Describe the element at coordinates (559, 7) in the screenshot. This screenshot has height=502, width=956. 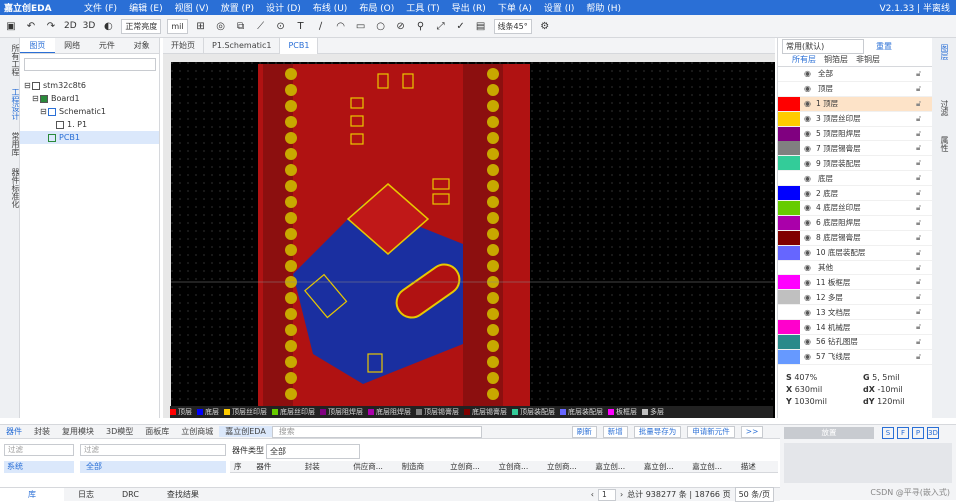
I see `menu-settings: 设置 (I)` at that location.